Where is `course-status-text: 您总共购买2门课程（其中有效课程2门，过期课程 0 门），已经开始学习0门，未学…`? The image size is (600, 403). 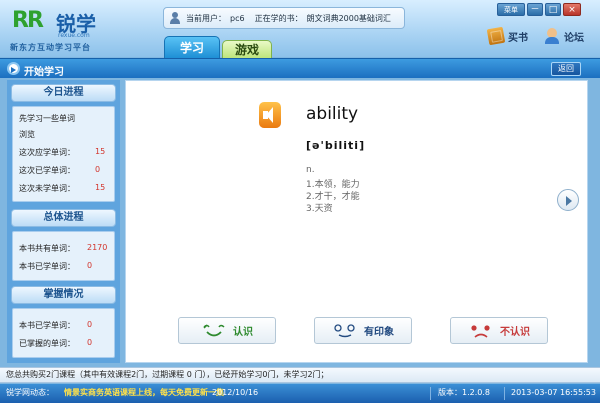 course-status-text: 您总共购买2门课程（其中有效课程2门，过期课程 0 门），已经开始学习0门，未学… is located at coordinates (167, 374).